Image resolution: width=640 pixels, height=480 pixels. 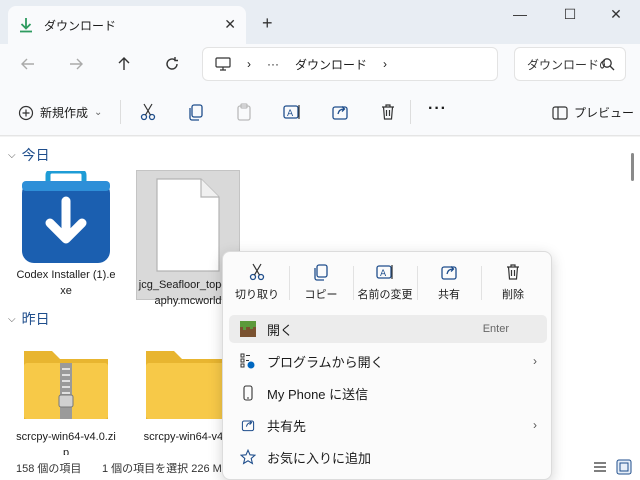 I want to click on installer-icon, so click(x=66, y=217).